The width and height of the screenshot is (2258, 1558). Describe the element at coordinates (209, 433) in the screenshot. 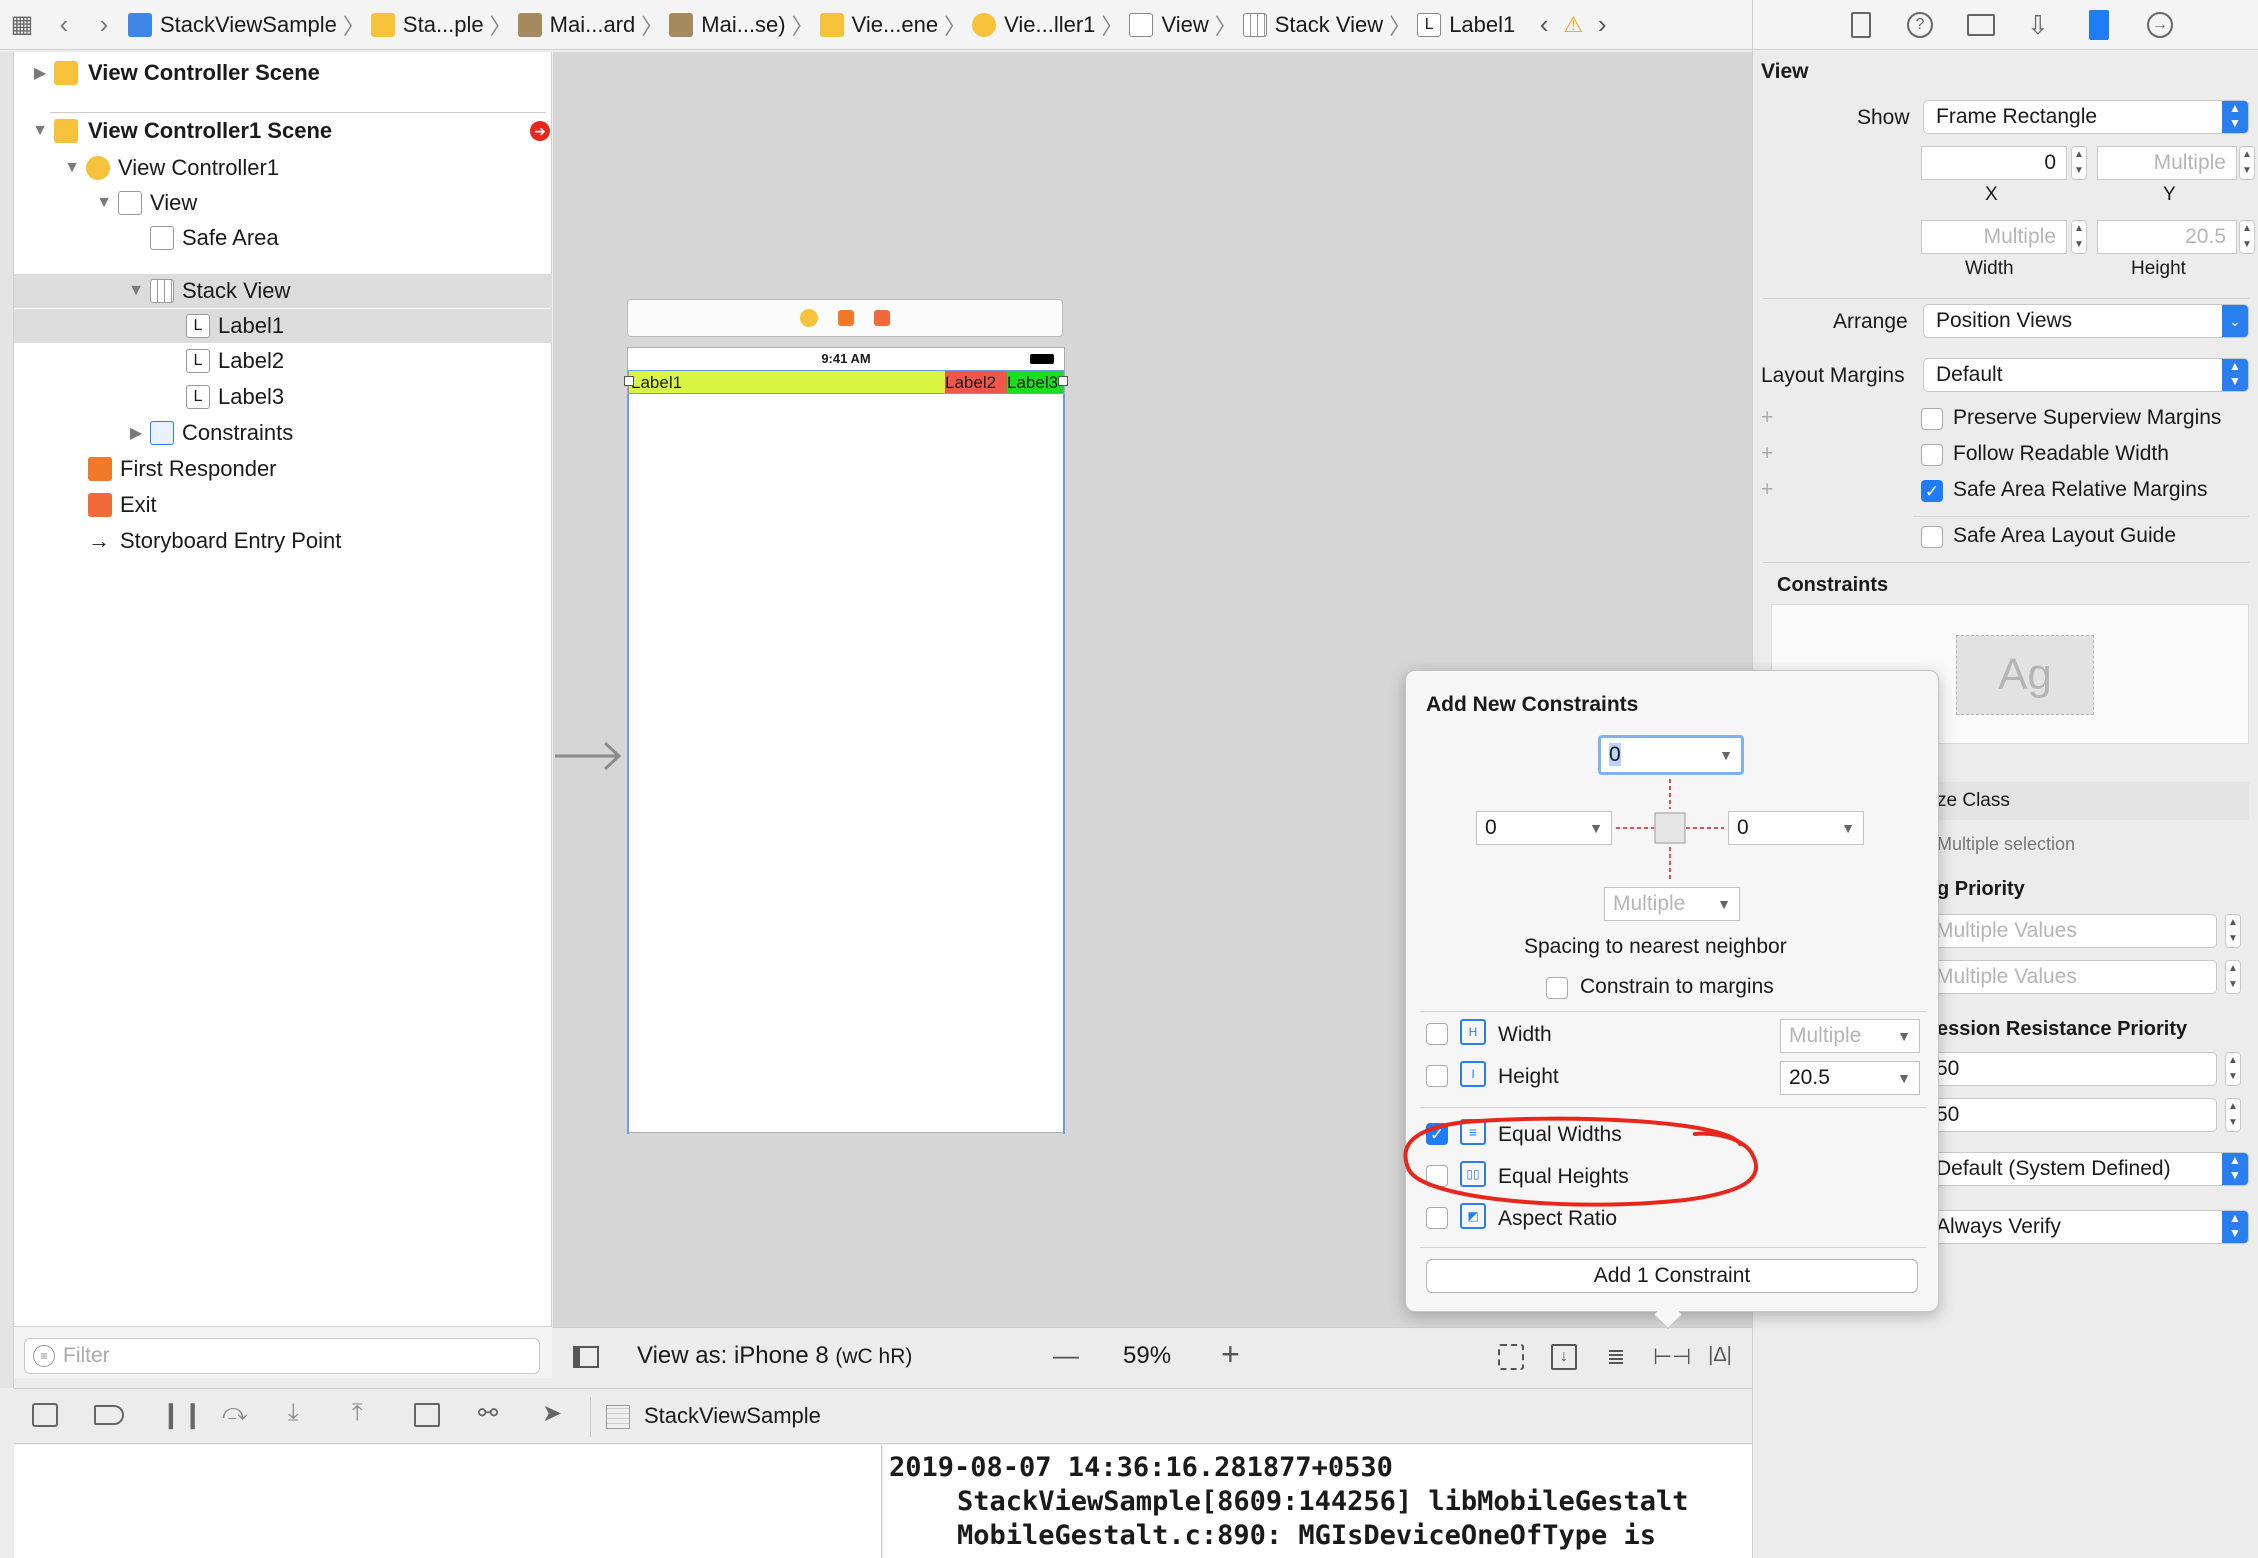

I see `outline-constraints: ▶ Constraints` at that location.